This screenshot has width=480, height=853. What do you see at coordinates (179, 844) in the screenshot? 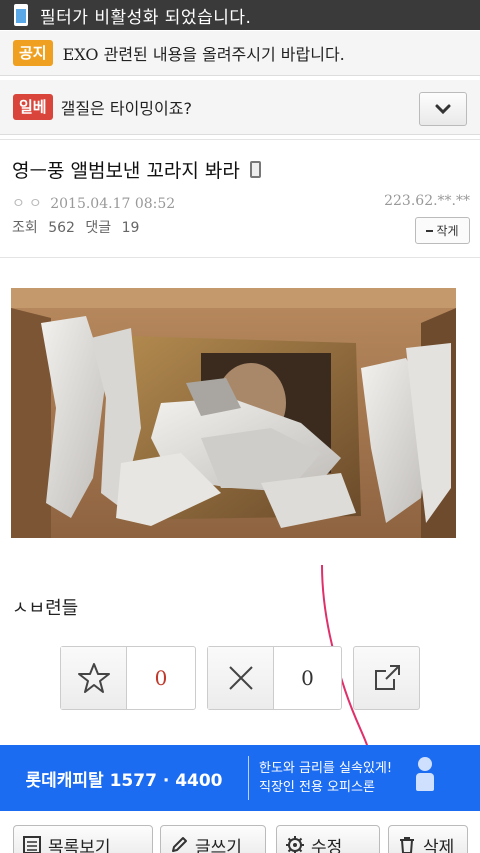
I see `pencil-icon` at bounding box center [179, 844].